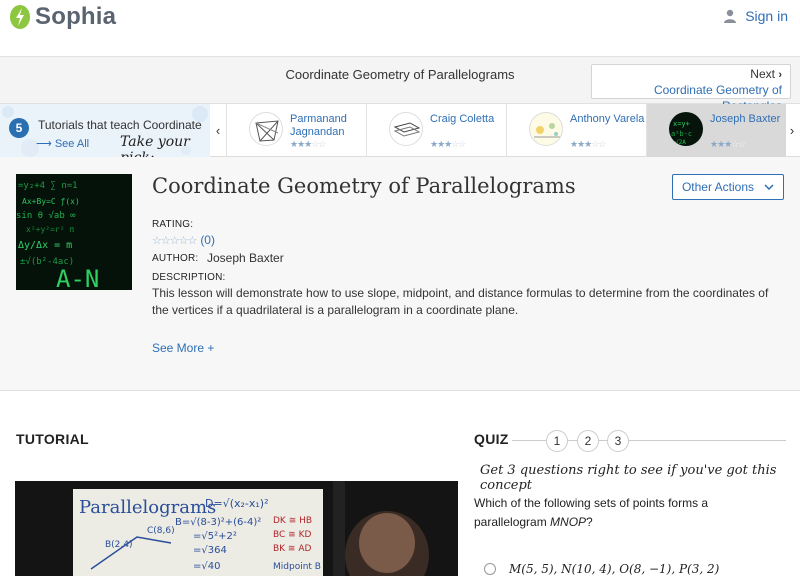  I want to click on tutorial-count-badge: 5, so click(19, 128).